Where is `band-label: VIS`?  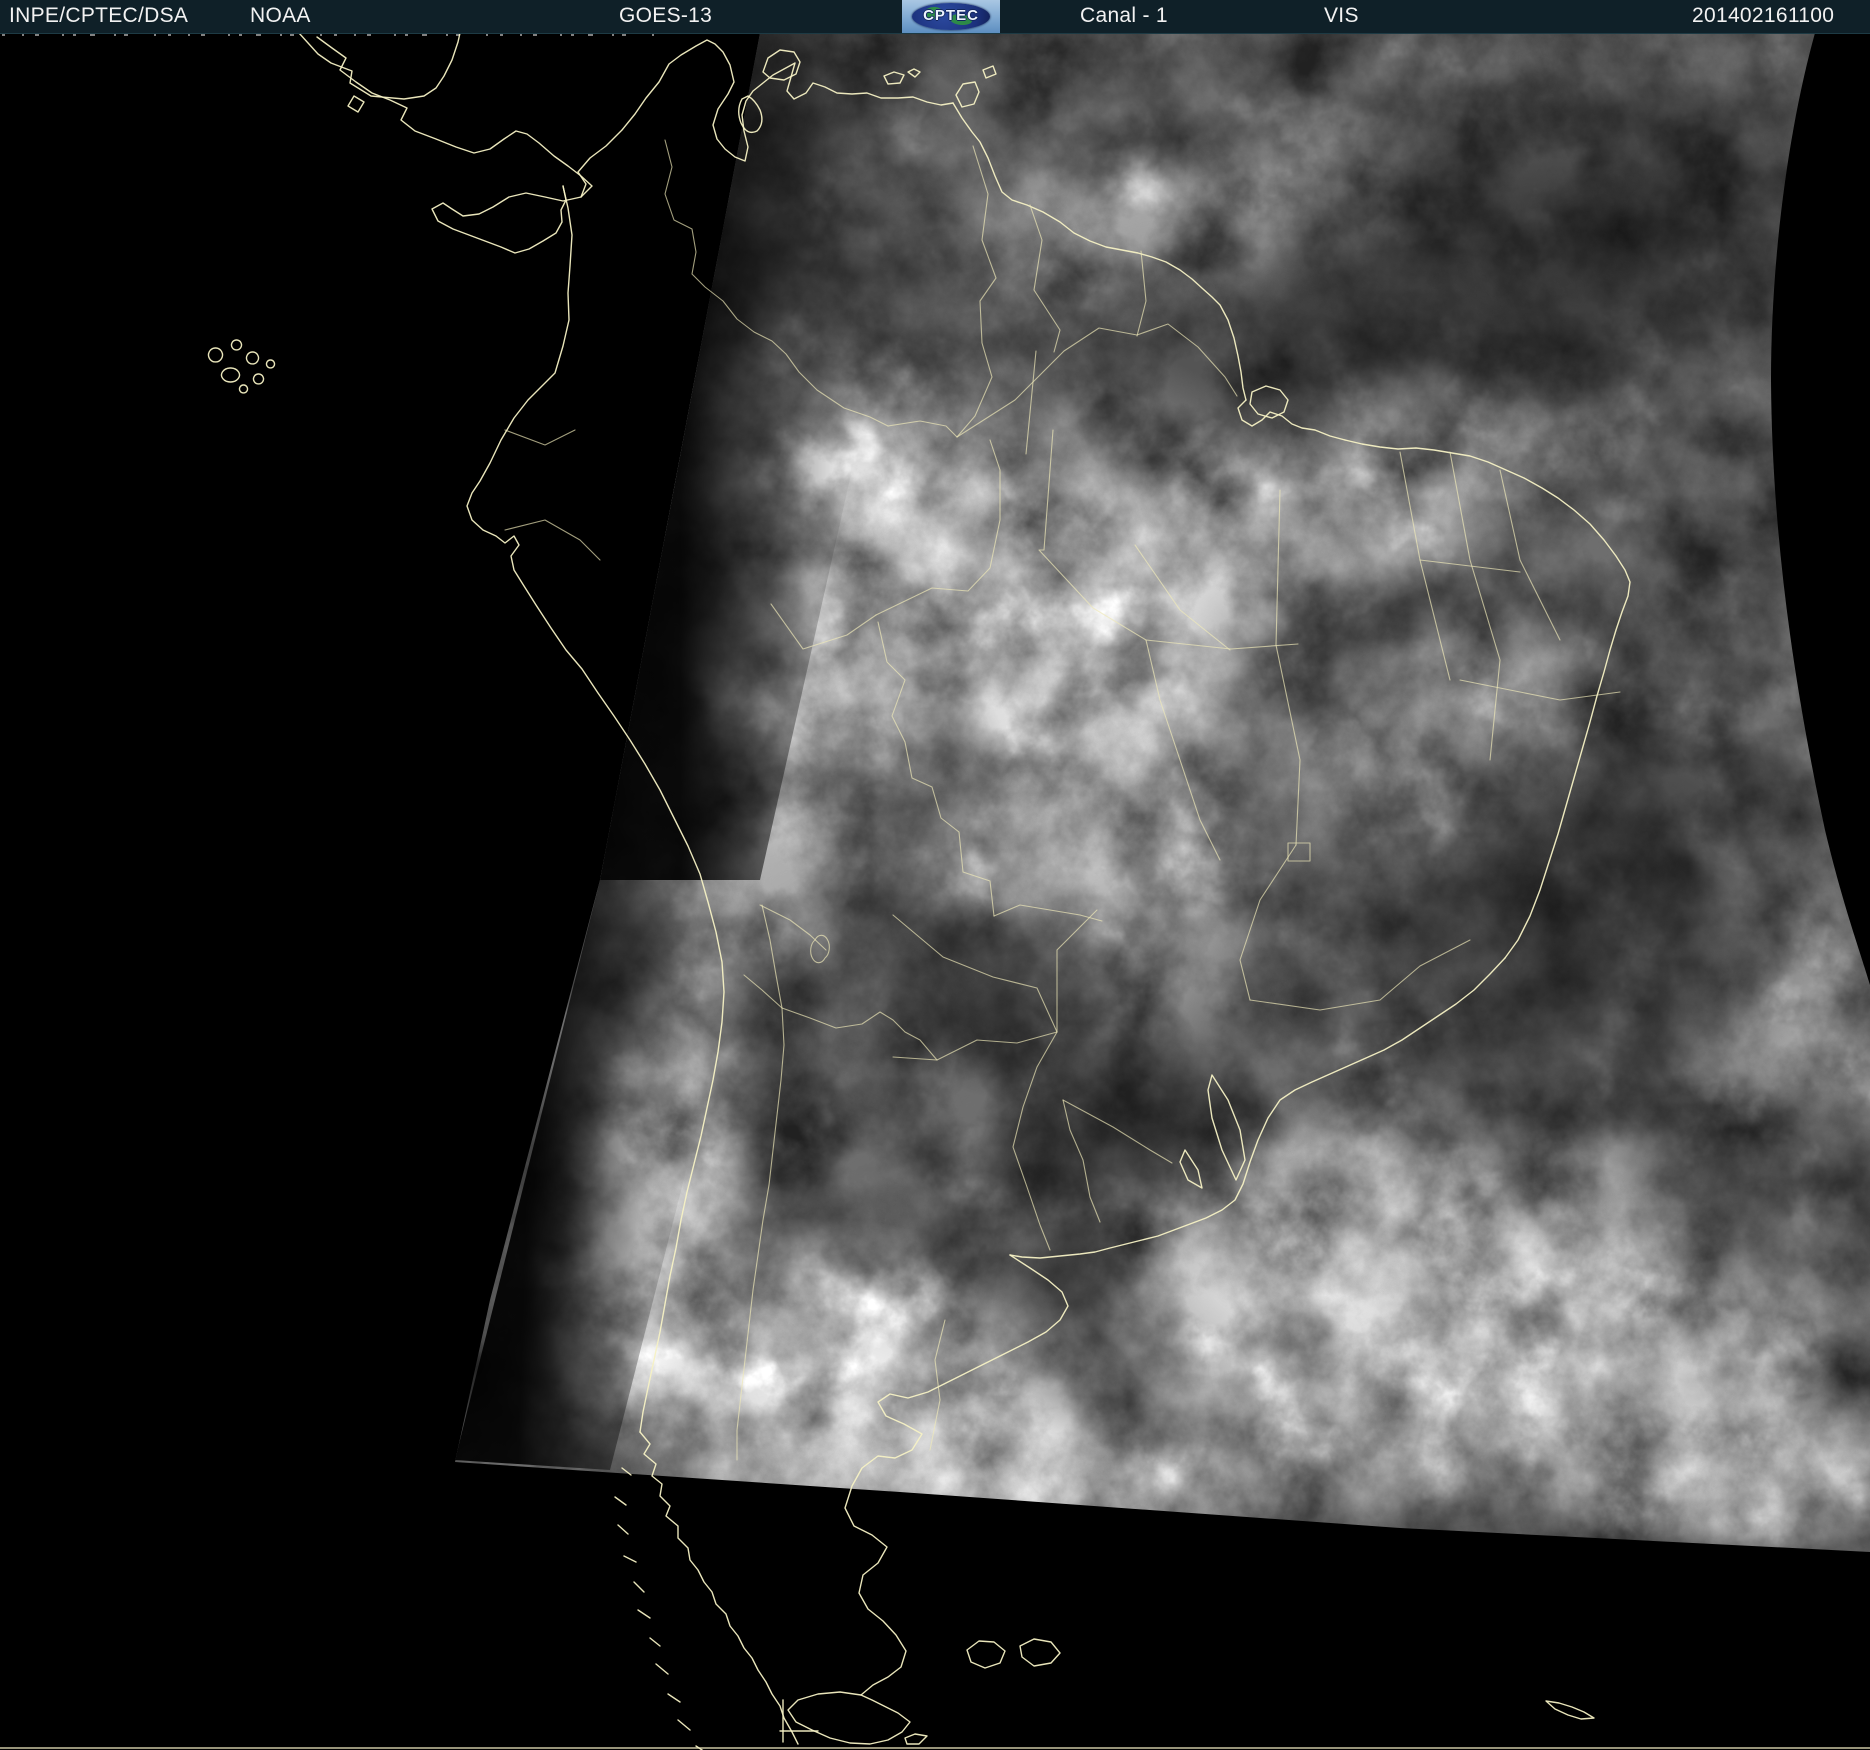 band-label: VIS is located at coordinates (1341, 15).